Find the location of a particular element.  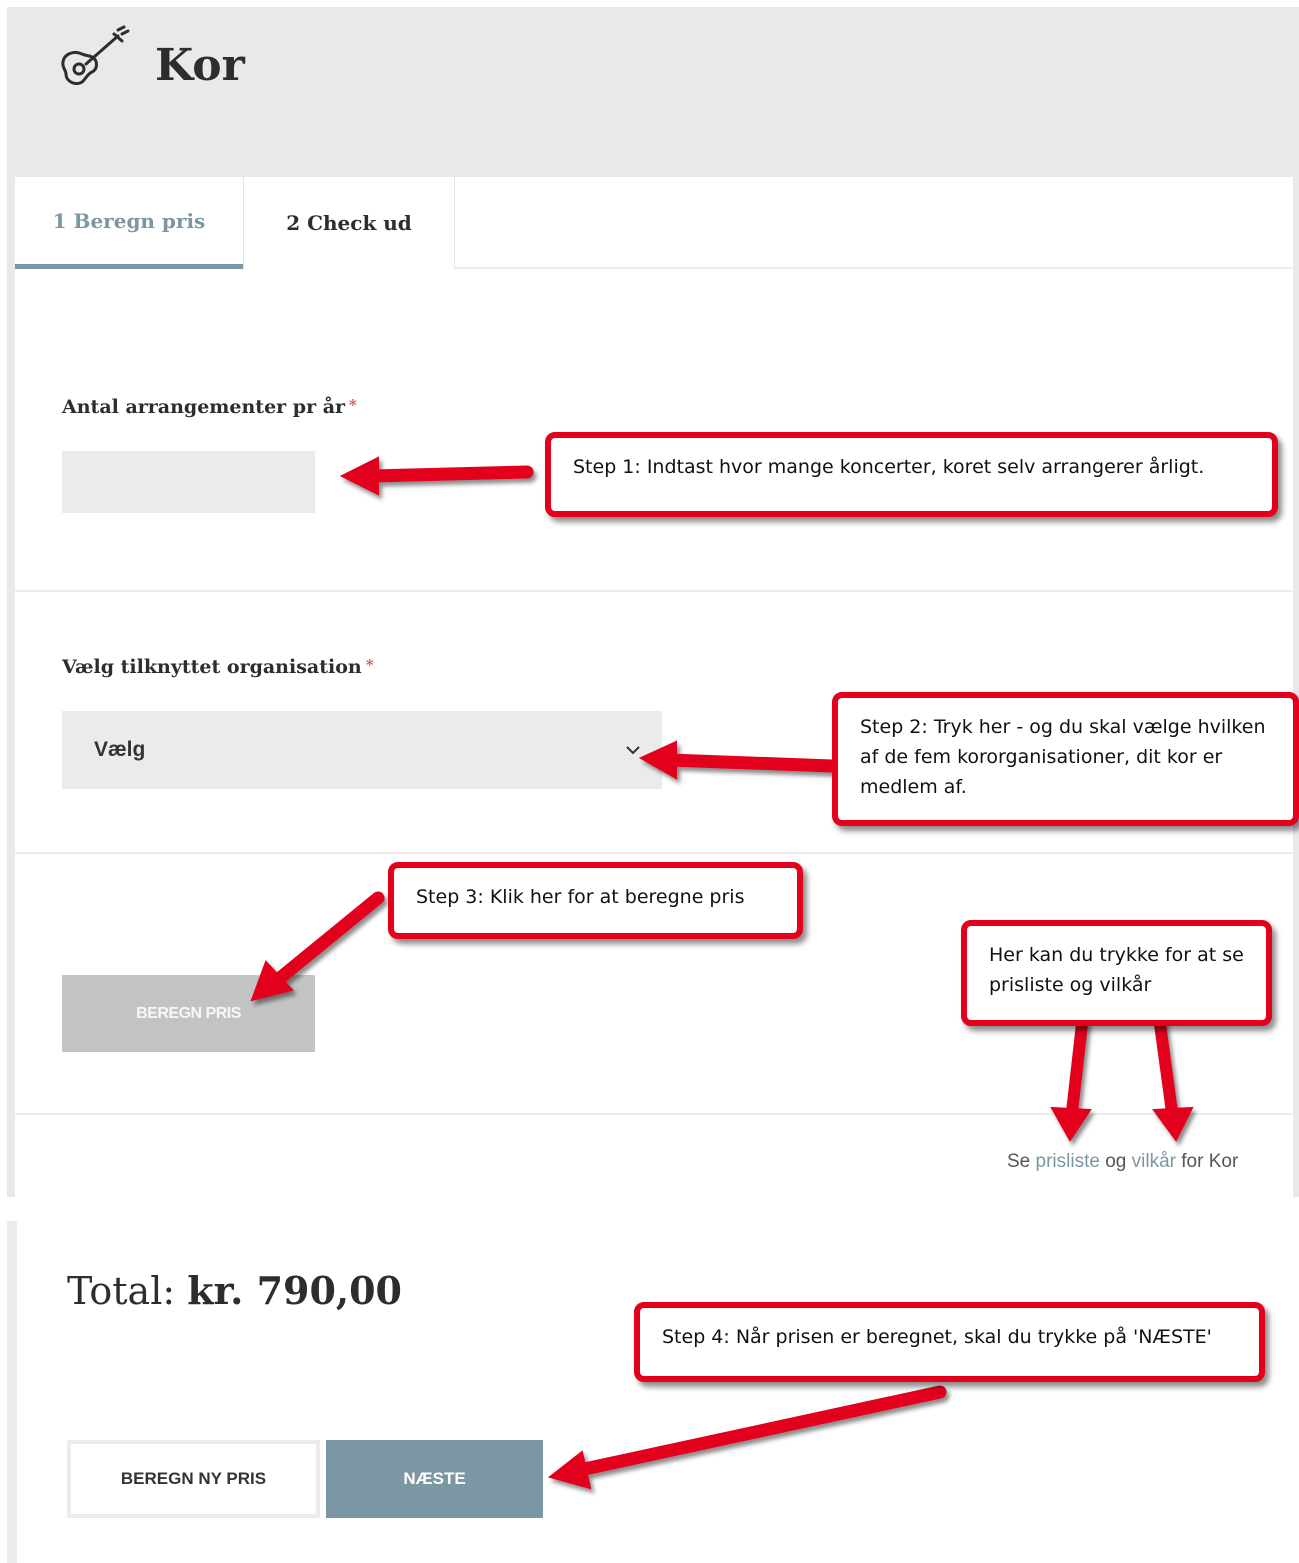

links-suffix: for Kor is located at coordinates (1210, 1161).